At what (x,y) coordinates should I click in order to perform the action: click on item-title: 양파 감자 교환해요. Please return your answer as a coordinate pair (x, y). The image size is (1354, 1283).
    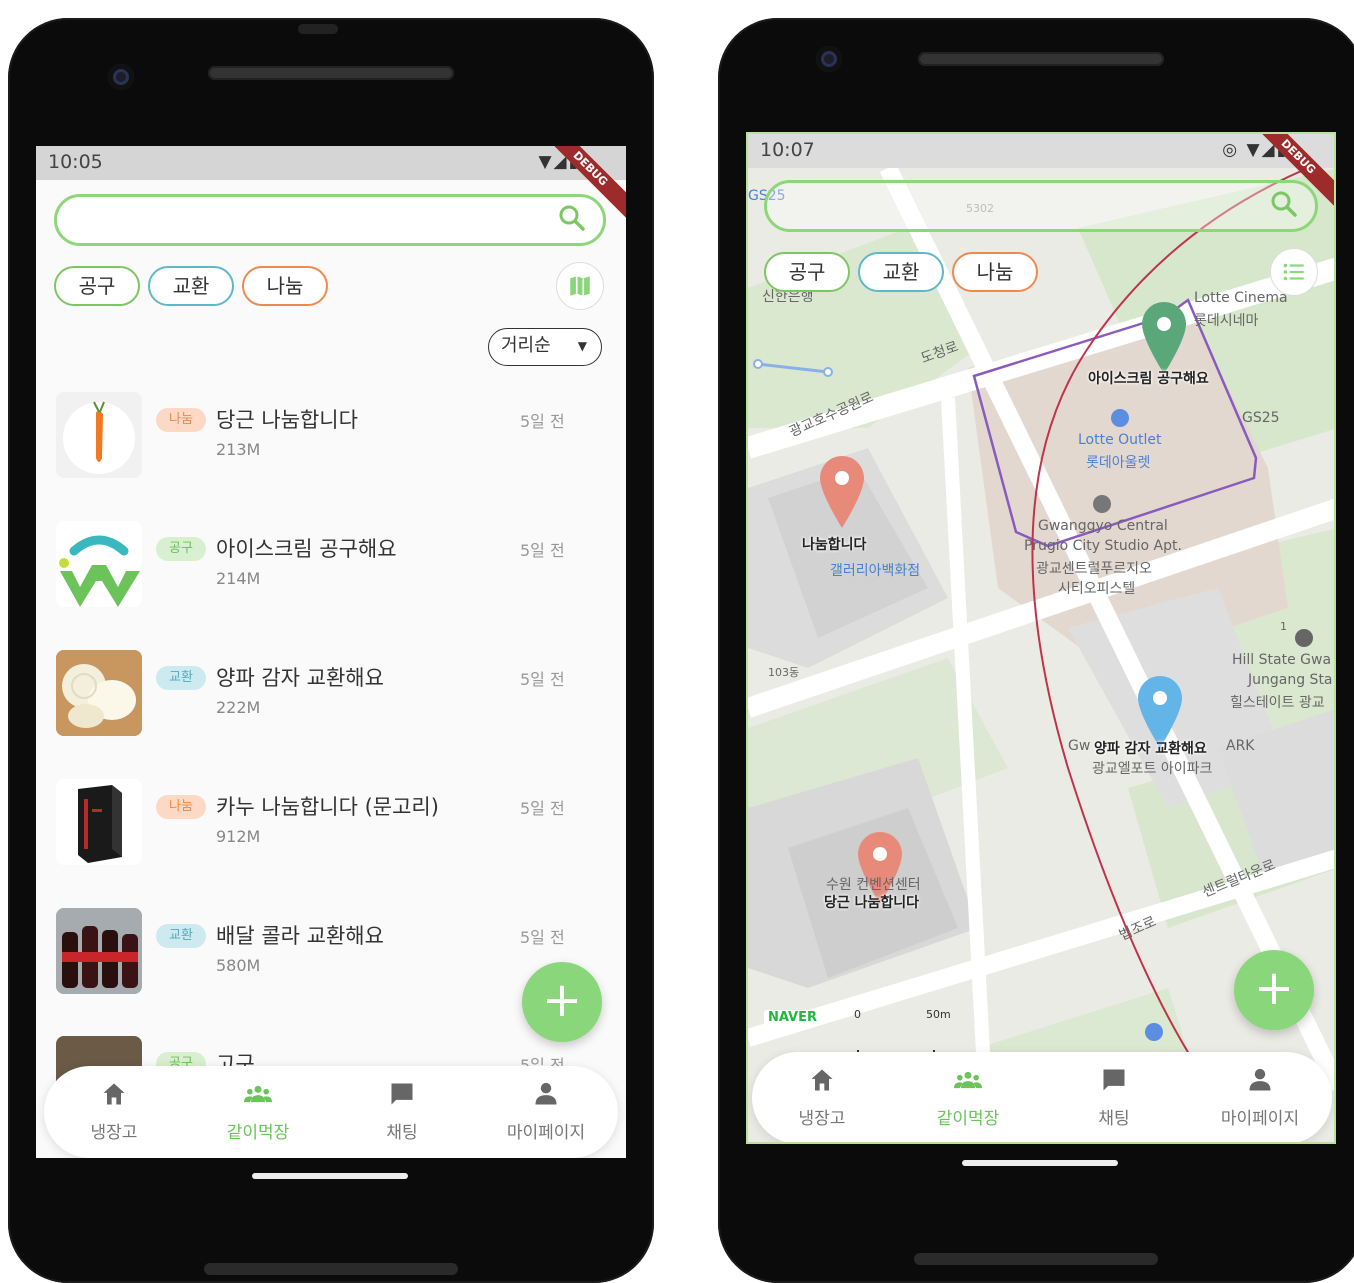
    Looking at the image, I should click on (300, 678).